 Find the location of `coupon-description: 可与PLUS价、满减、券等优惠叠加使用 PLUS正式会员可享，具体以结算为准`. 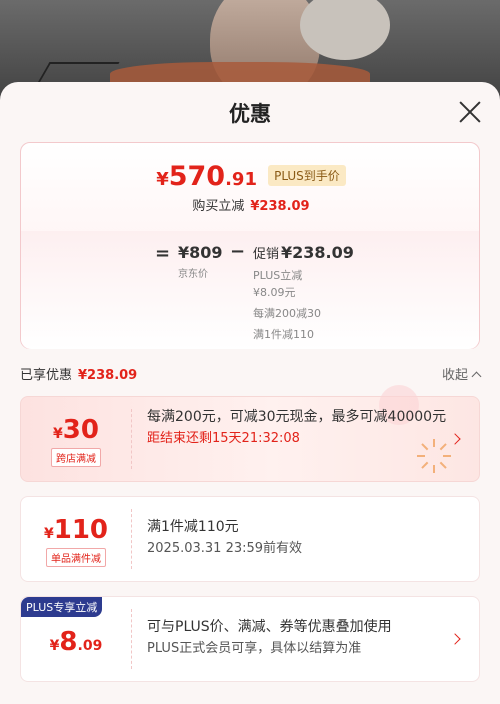

coupon-description: 可与PLUS价、满减、券等优惠叠加使用 PLUS正式会员可享，具体以结算为准 is located at coordinates (298, 638).